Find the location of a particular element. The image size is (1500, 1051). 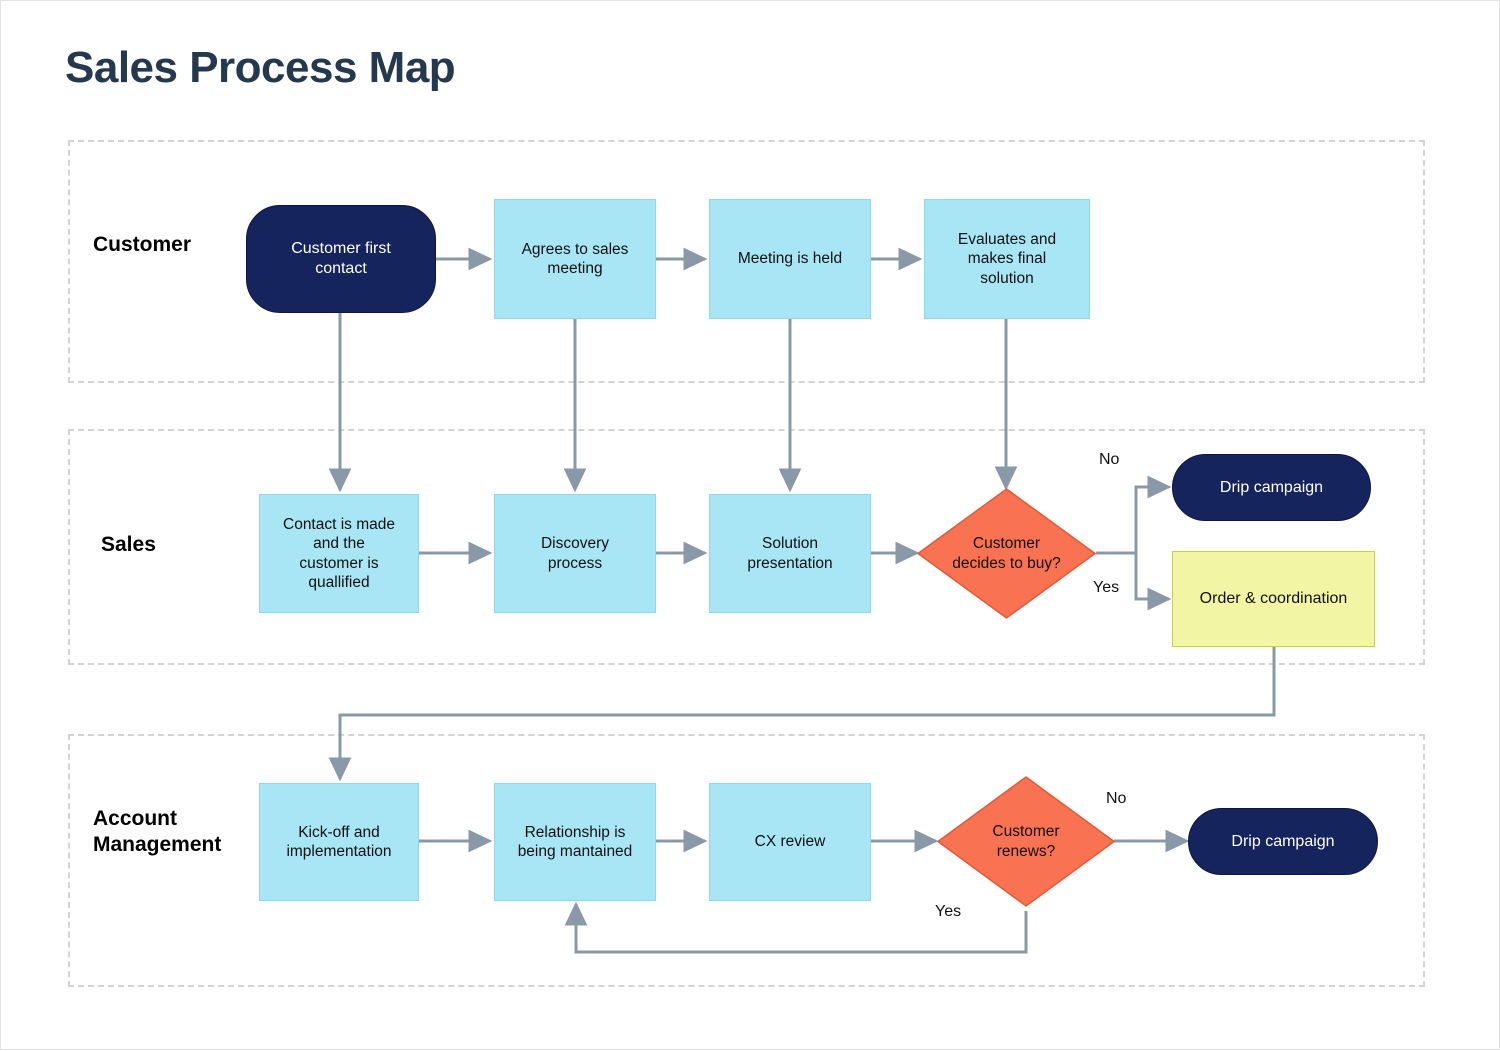

node-label: Meeting is held is located at coordinates (790, 259).